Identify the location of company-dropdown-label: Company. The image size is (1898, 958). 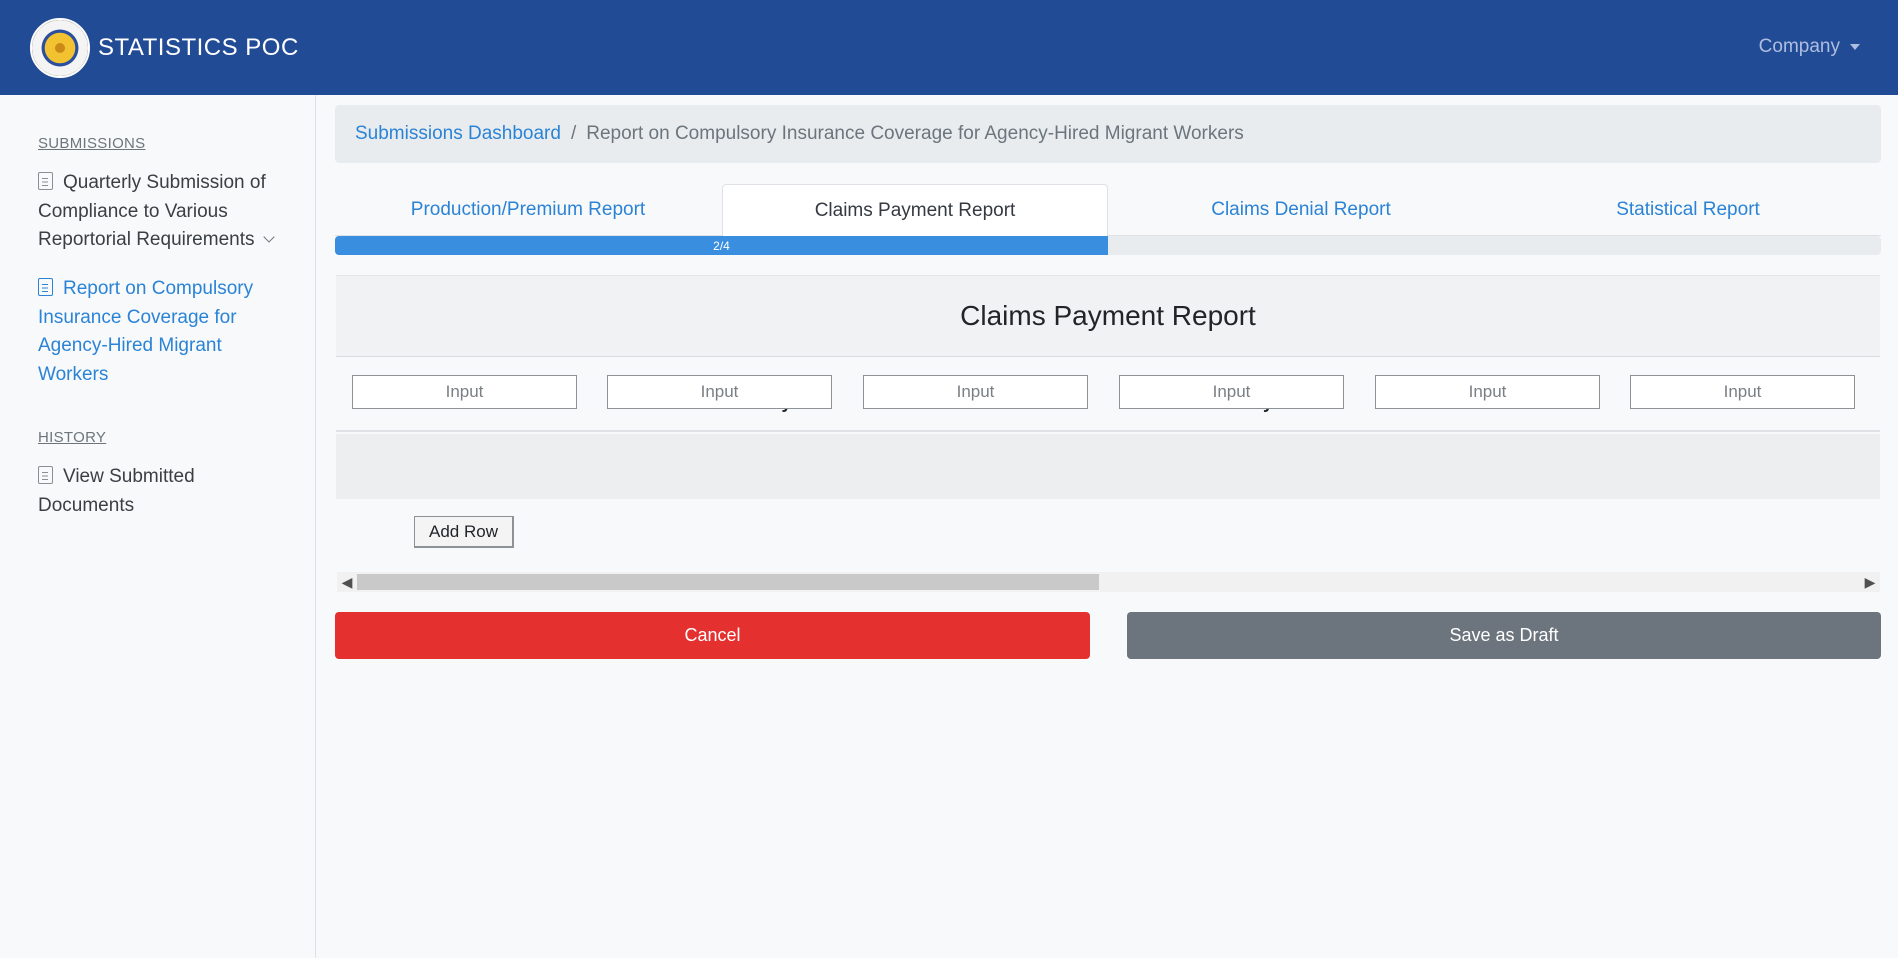
(1799, 46).